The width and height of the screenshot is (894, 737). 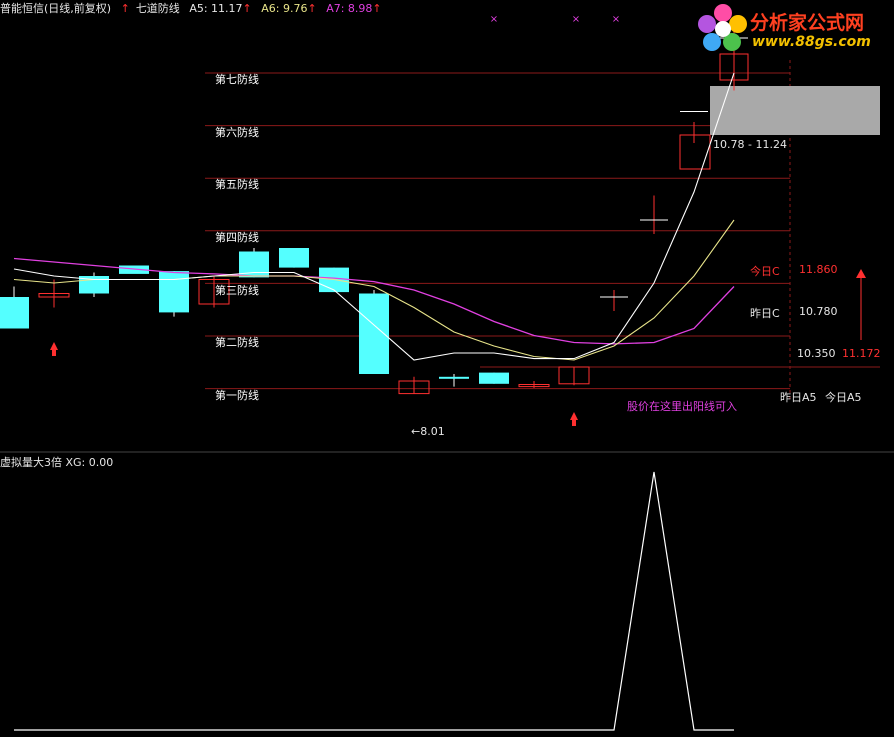 I want to click on today-c-value: 11.860, so click(x=818, y=269).